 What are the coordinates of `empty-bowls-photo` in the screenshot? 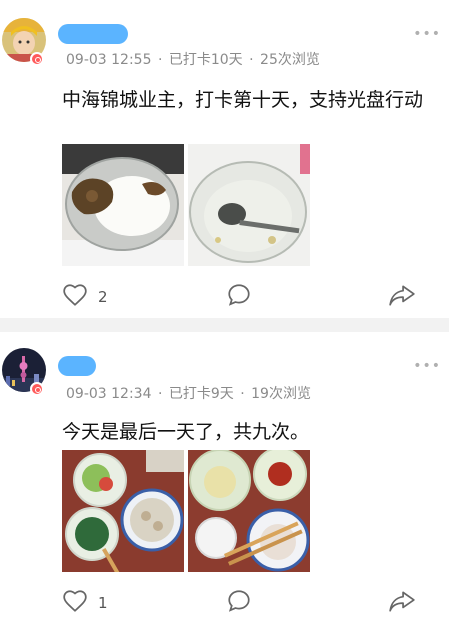 It's located at (249, 511).